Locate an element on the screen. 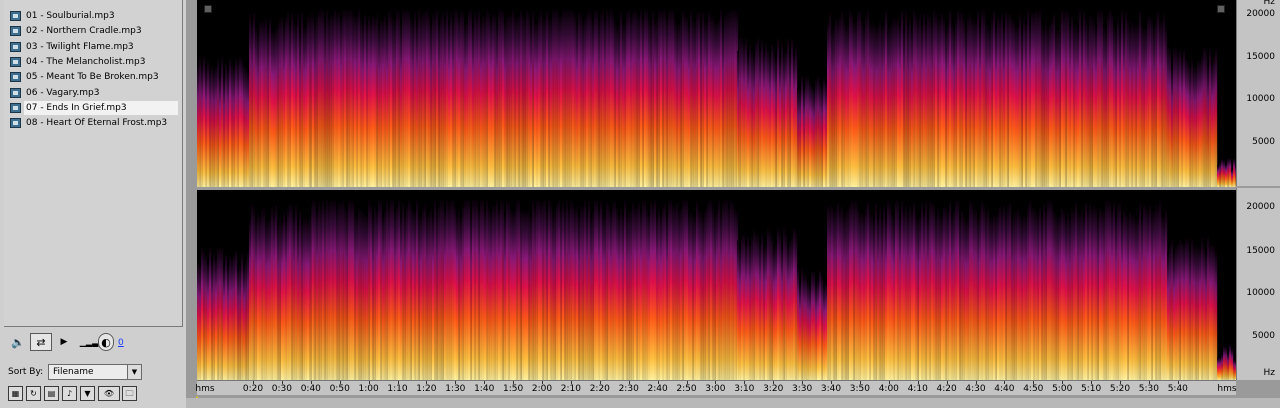 The image size is (1280, 408). open-folder-icon: 🗀 is located at coordinates (129, 393).